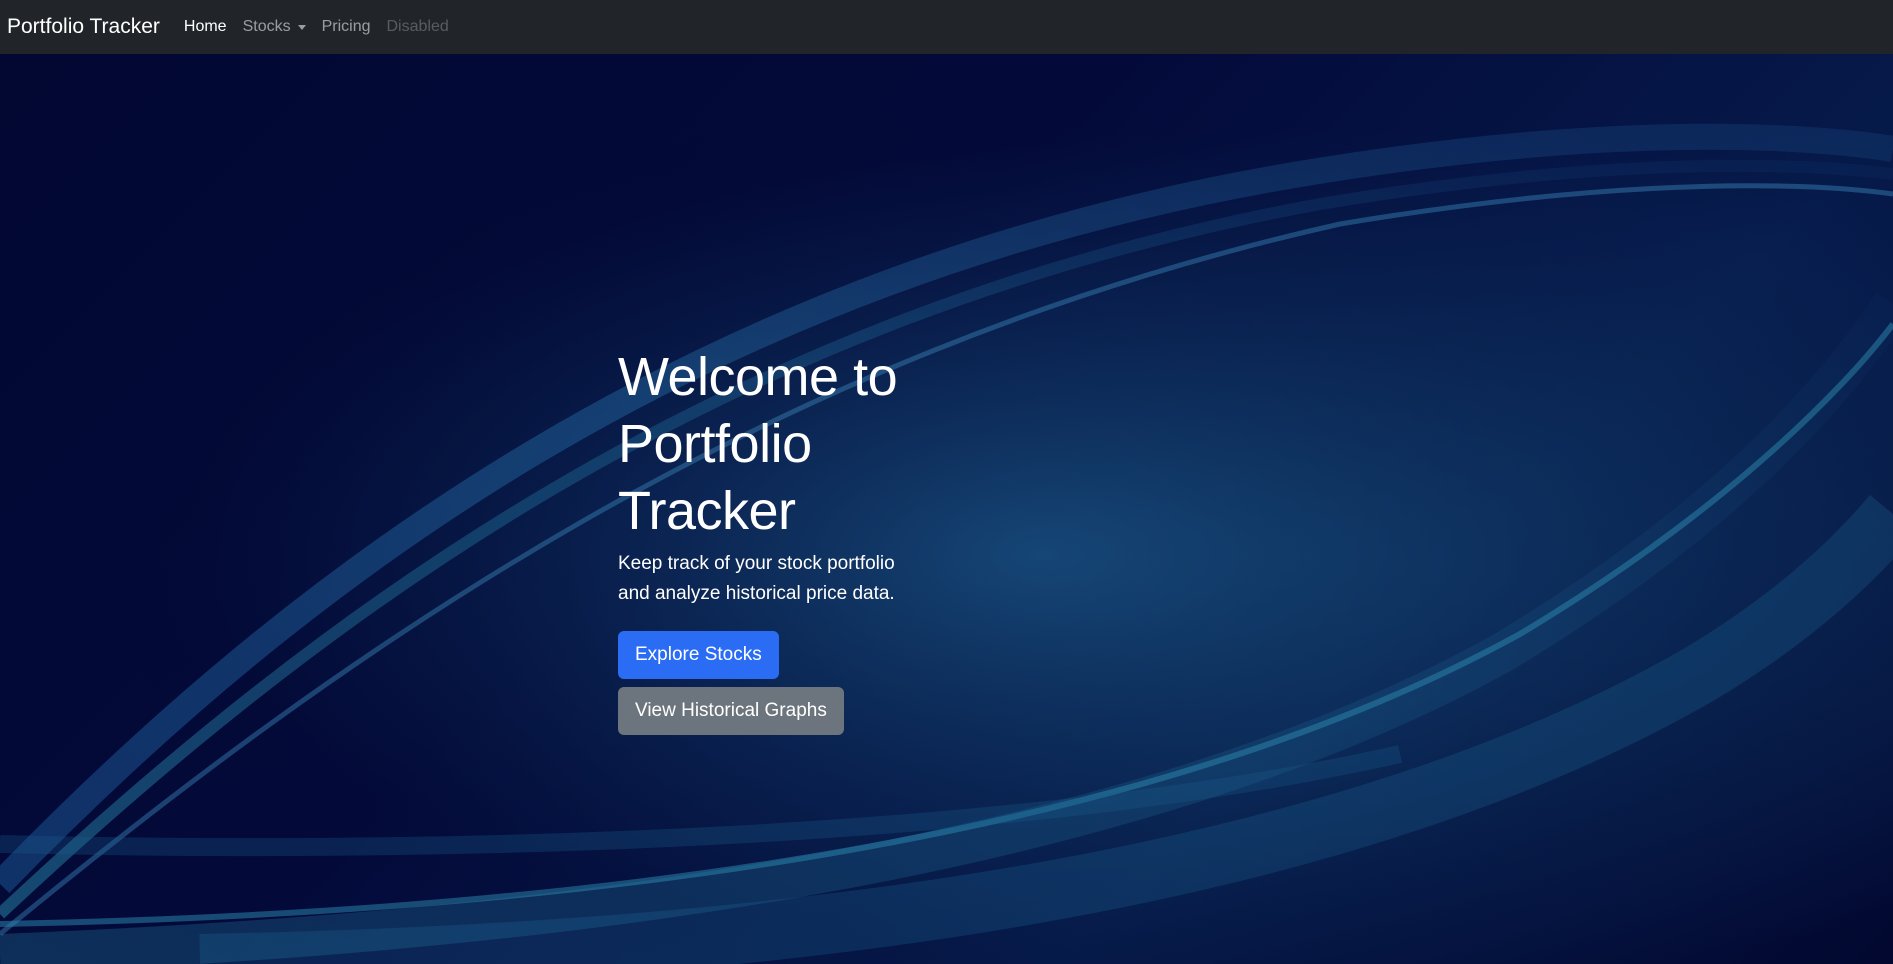  I want to click on nav-link-stocks-label: Stocks, so click(266, 26).